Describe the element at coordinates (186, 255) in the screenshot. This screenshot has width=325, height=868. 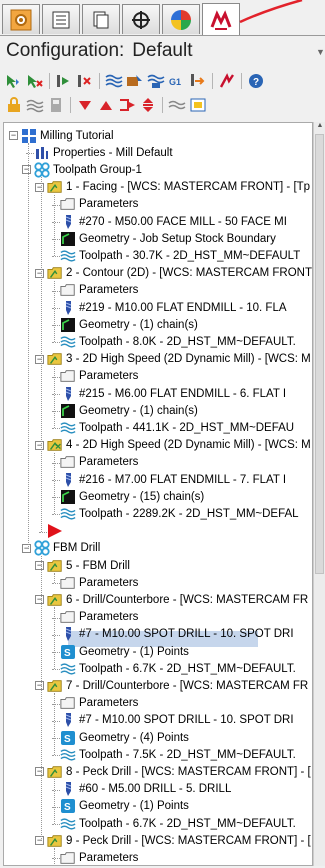
I see `toolpath-row: Toolpath - 30.7K - 2D_HST_MM~DEFAULT` at that location.